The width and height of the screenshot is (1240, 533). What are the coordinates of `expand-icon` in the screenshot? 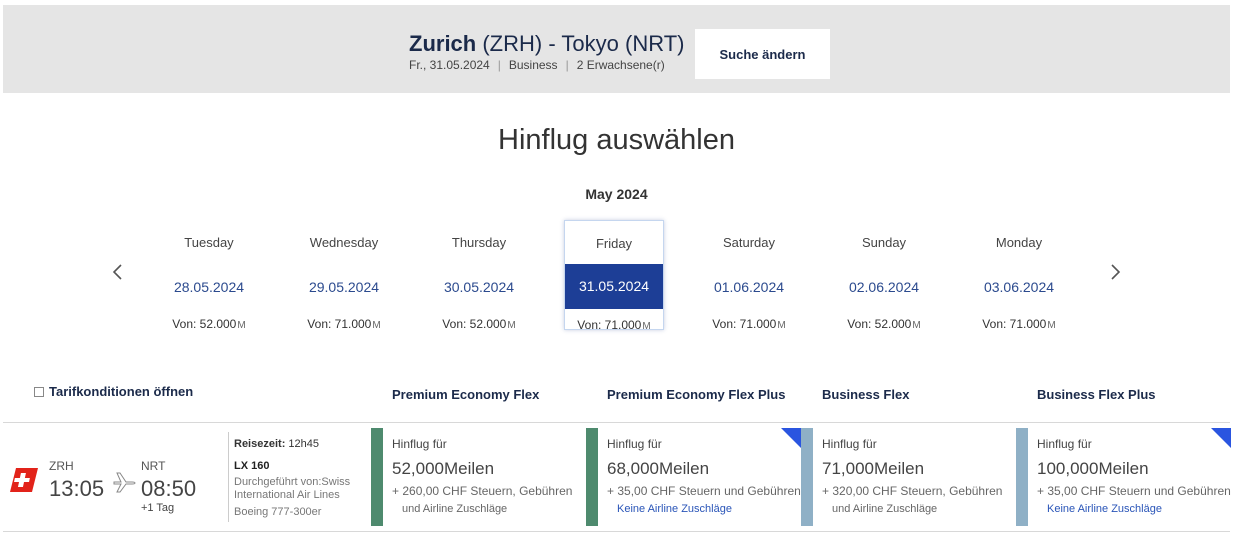 It's located at (39, 392).